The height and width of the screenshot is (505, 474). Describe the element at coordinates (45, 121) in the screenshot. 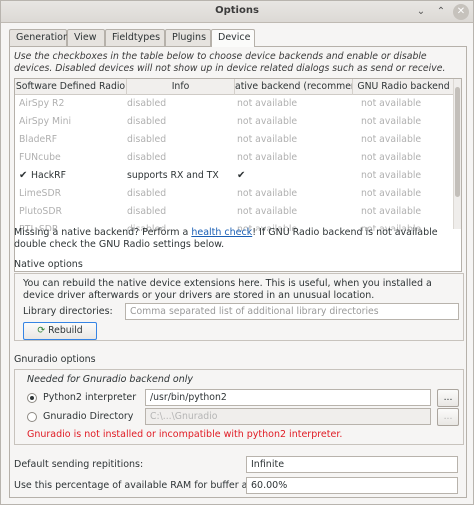

I see `device-name: AirSpy Mini` at that location.